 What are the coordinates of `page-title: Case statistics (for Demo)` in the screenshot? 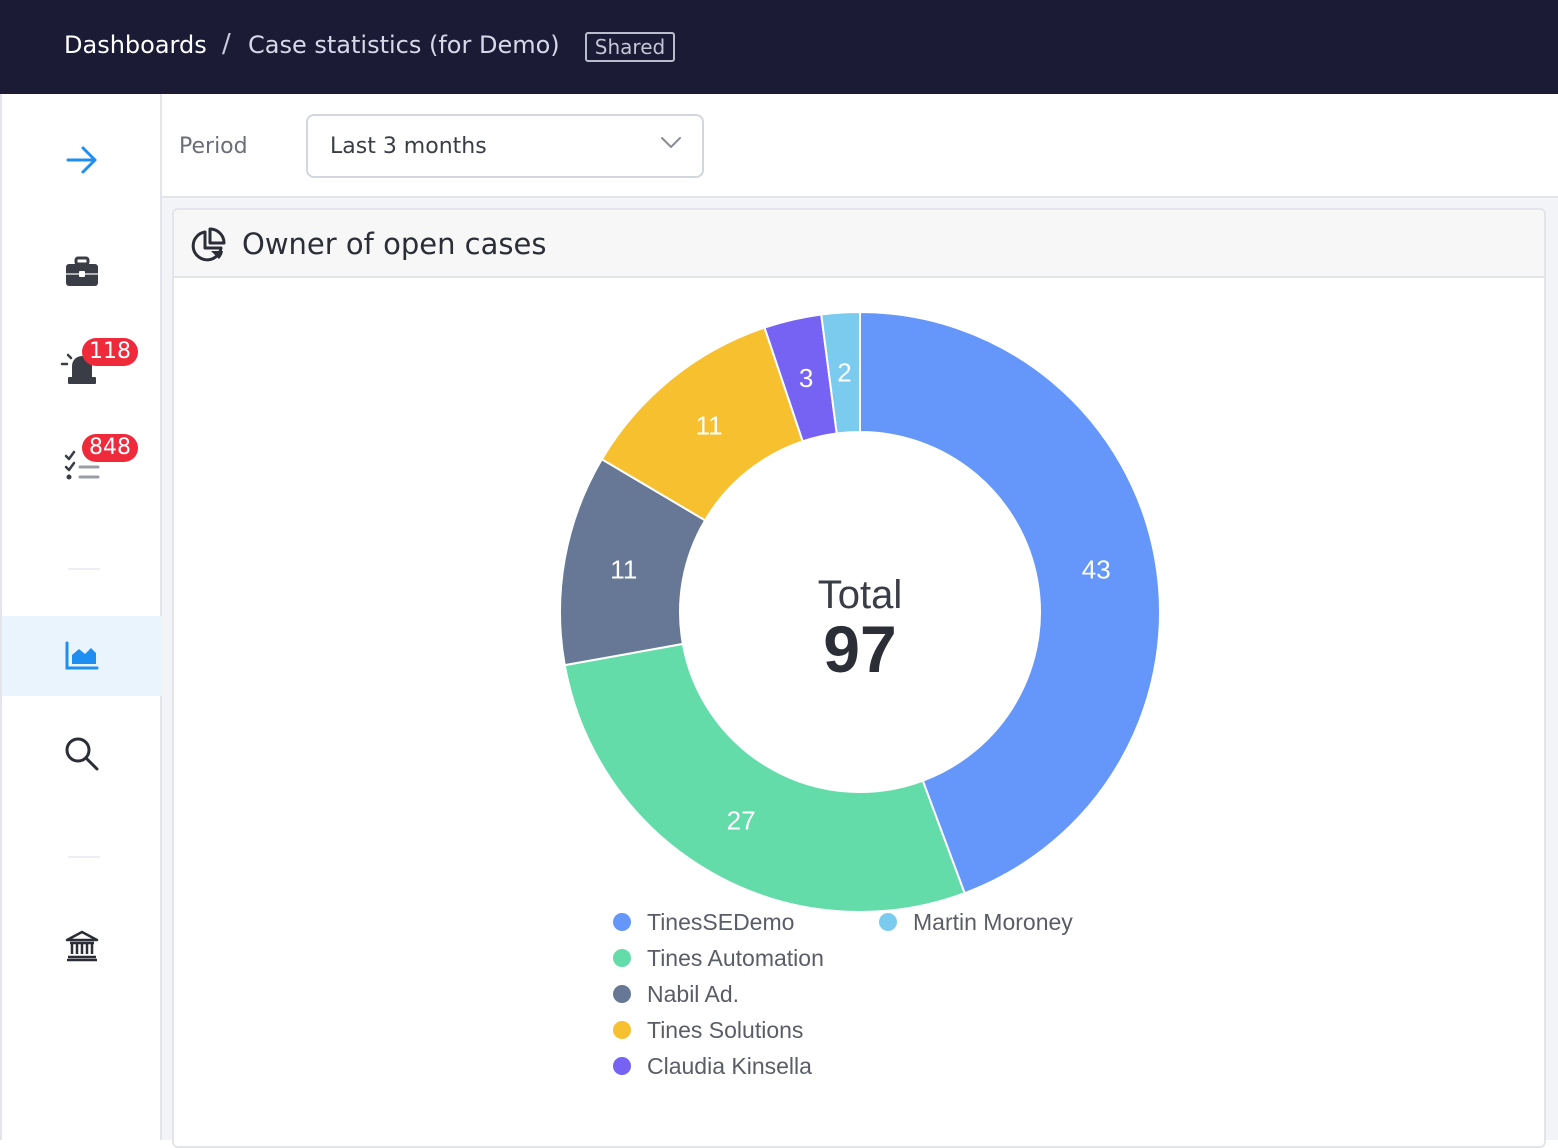 It's located at (404, 45).